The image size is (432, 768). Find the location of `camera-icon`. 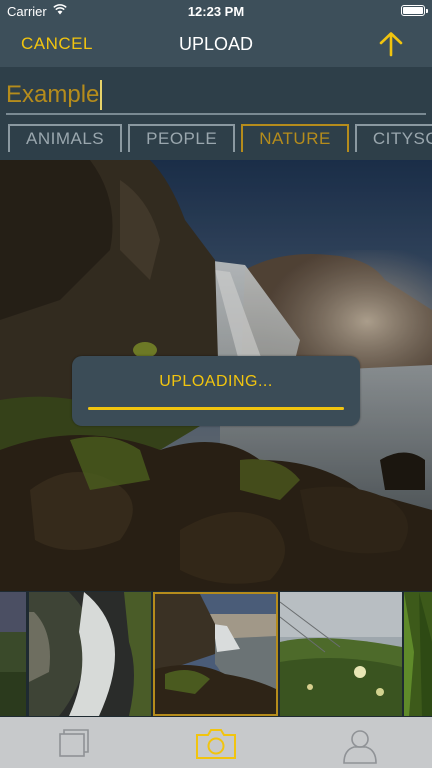

camera-icon is located at coordinates (216, 744).